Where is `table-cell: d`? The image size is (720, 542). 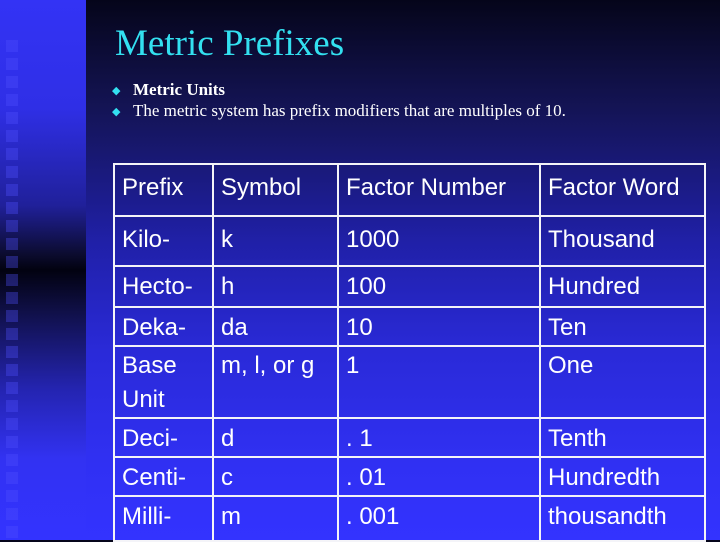 table-cell: d is located at coordinates (275, 437).